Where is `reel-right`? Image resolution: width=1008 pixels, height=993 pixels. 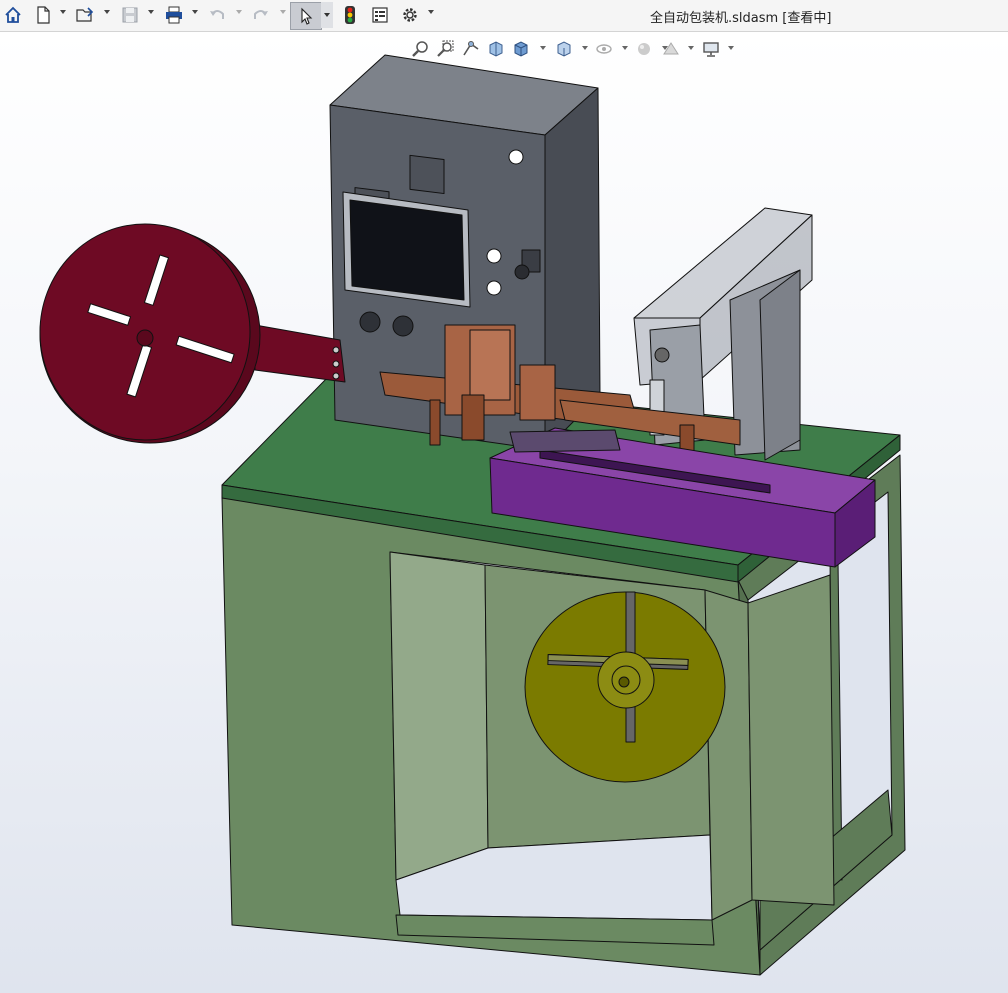
reel-right is located at coordinates (625, 687).